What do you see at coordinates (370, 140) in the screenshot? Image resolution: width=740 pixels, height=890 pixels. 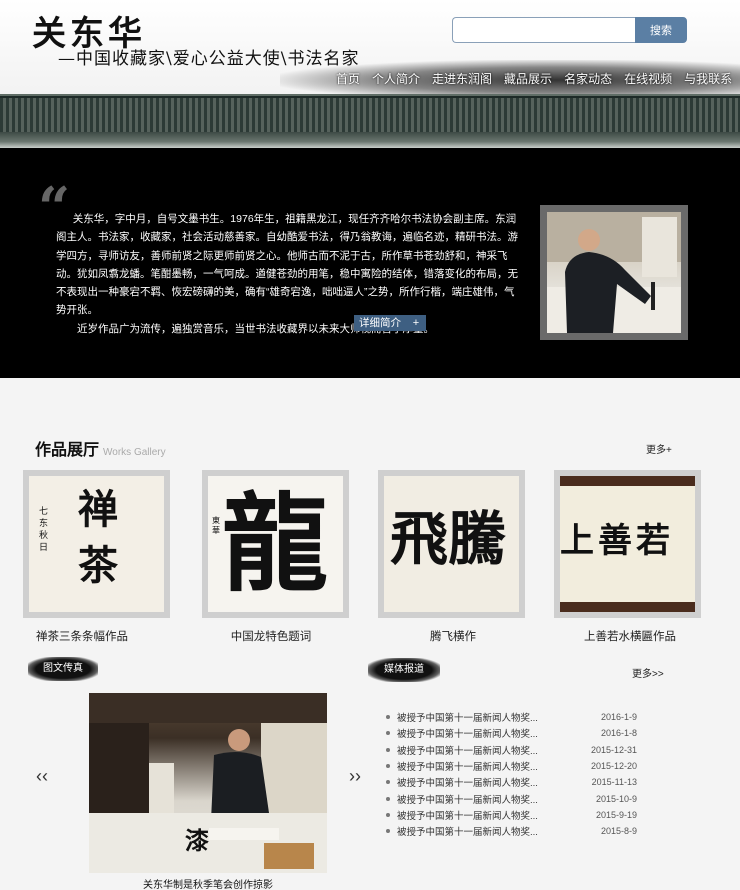 I see `roof-eave-decoration` at bounding box center [370, 140].